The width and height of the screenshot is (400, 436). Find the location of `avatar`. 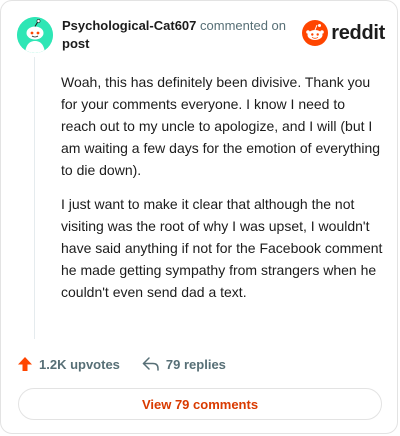

avatar is located at coordinates (35, 35).